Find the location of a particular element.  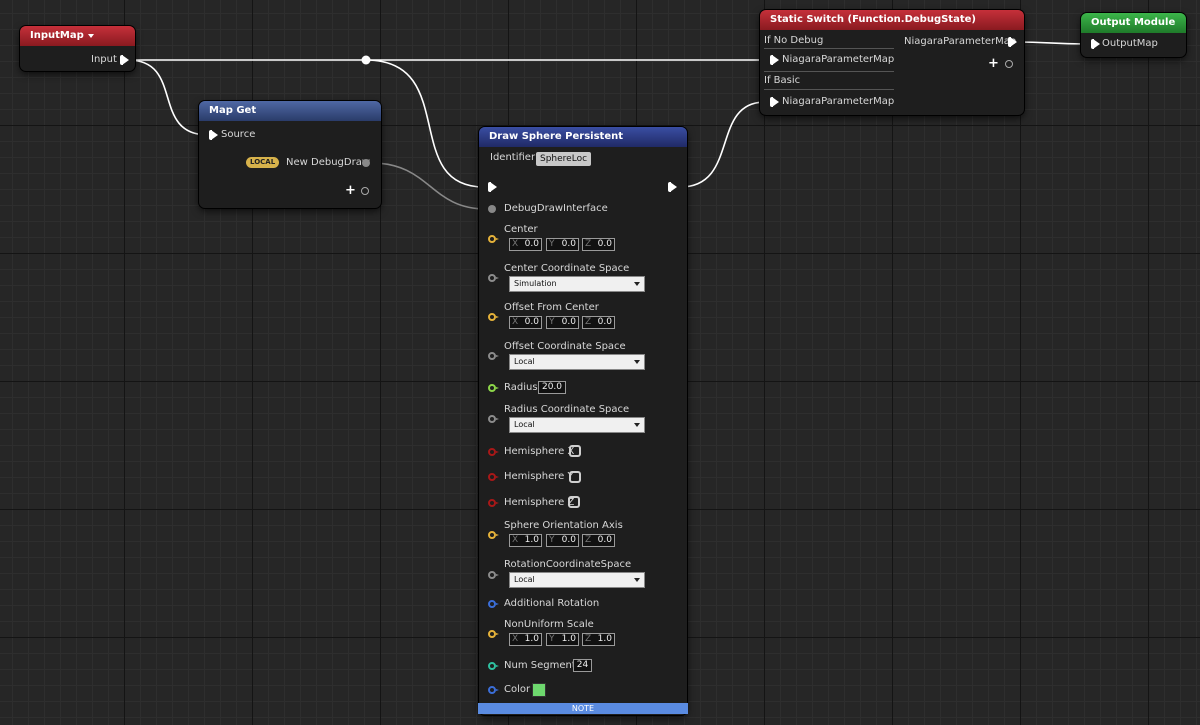

center-x-field: X 0.0 is located at coordinates (525, 244).